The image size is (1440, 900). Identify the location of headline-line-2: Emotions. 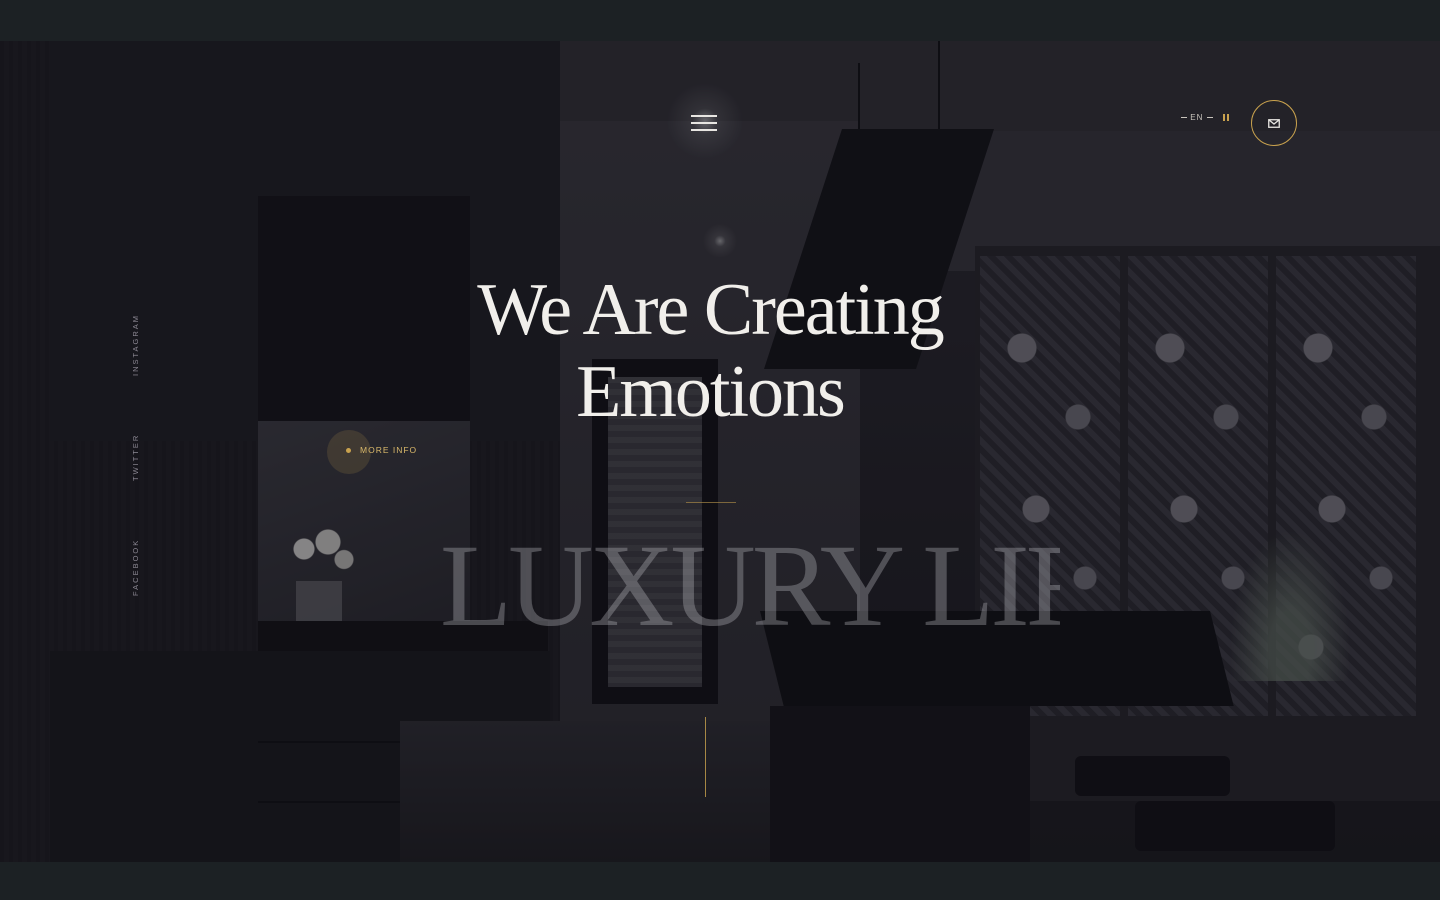
(711, 392).